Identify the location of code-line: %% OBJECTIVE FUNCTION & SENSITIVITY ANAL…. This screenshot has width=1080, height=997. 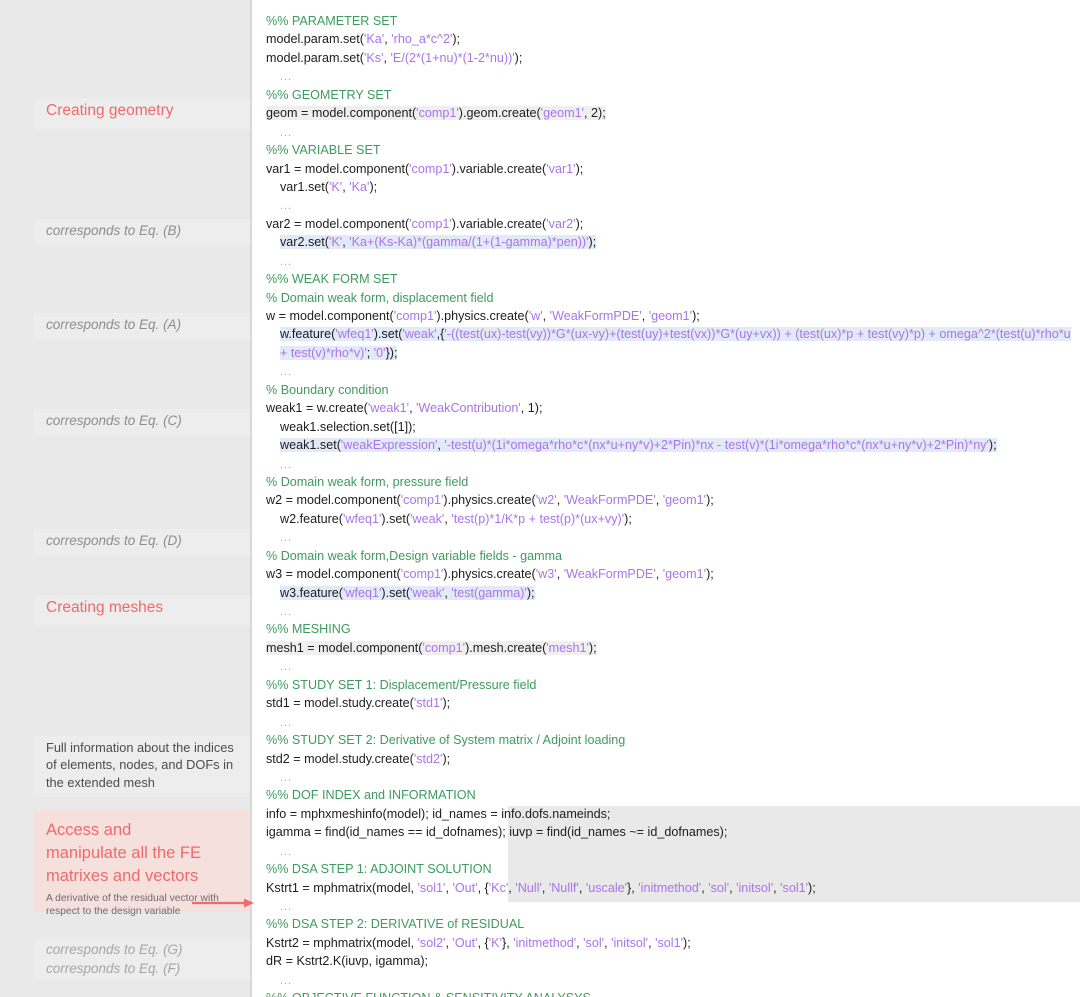
(667, 993).